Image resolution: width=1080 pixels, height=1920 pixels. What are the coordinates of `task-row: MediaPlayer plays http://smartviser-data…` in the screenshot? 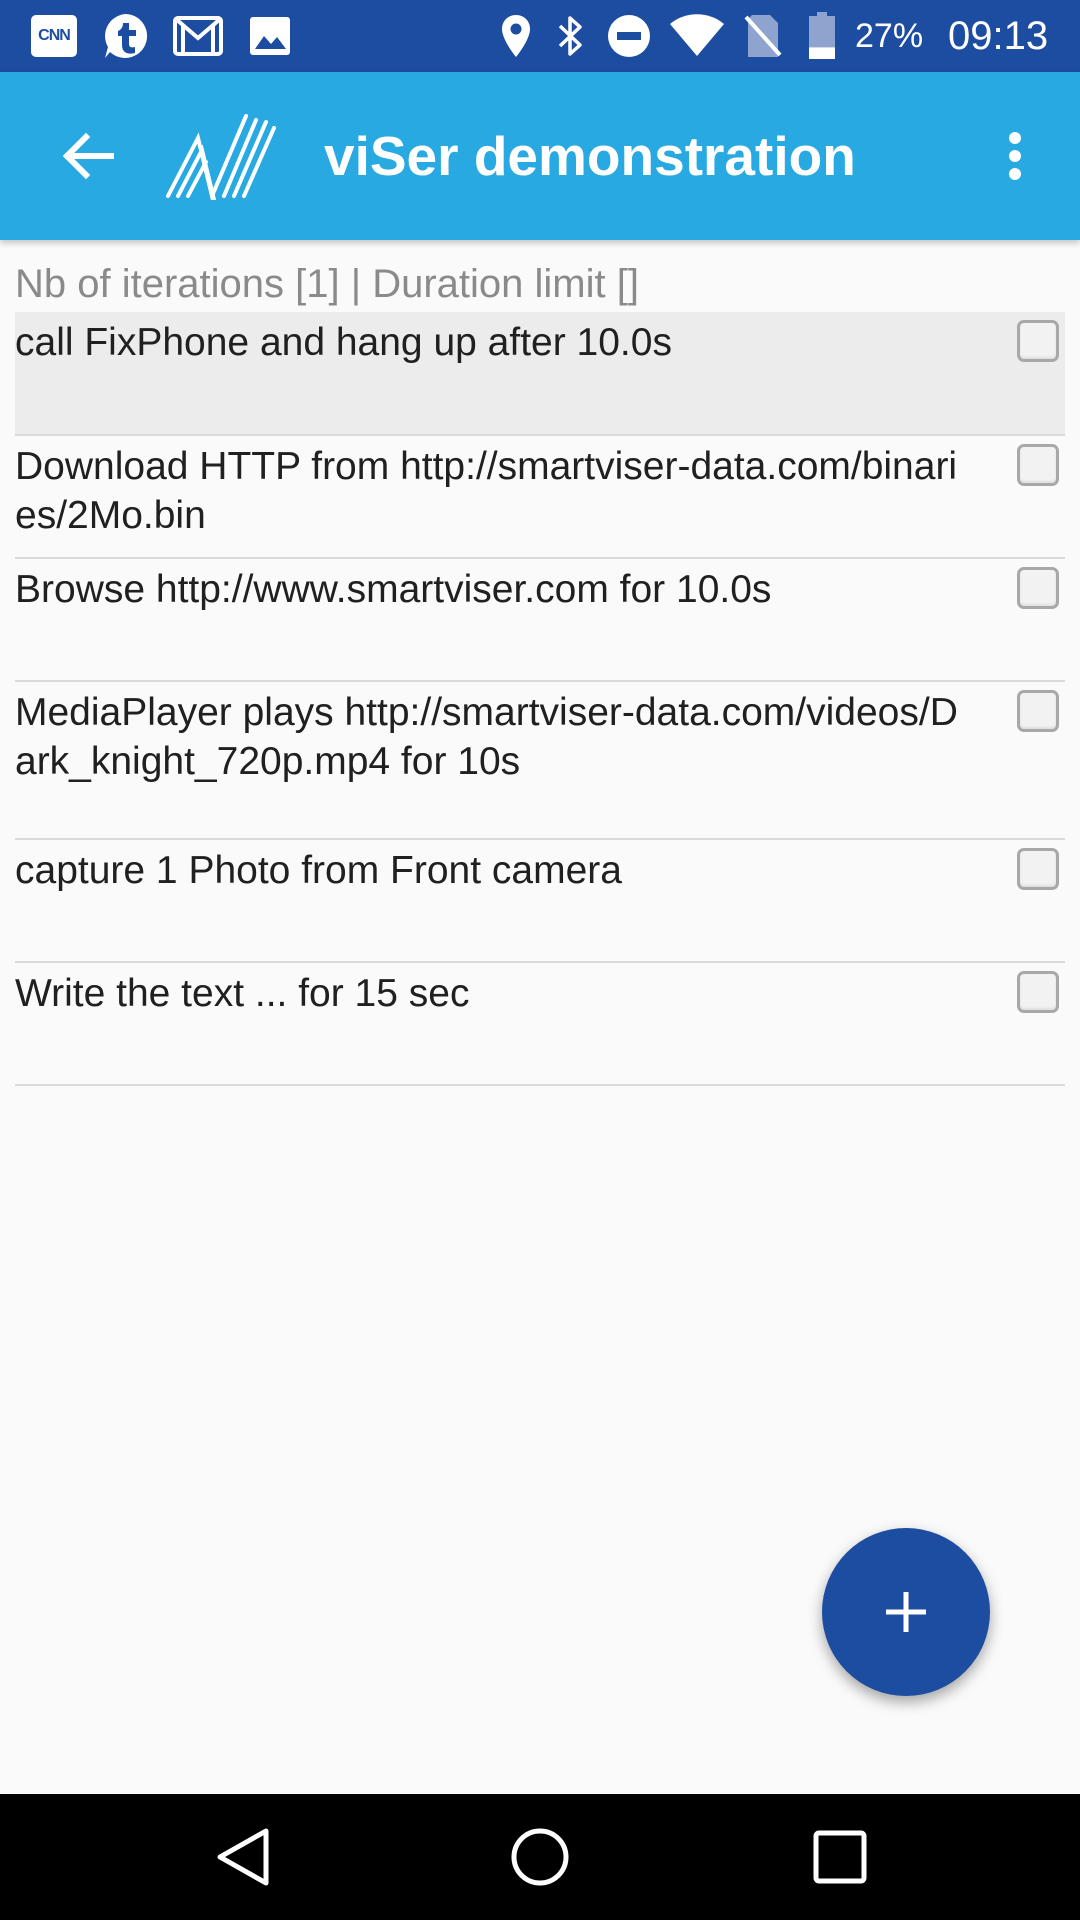 It's located at (540, 761).